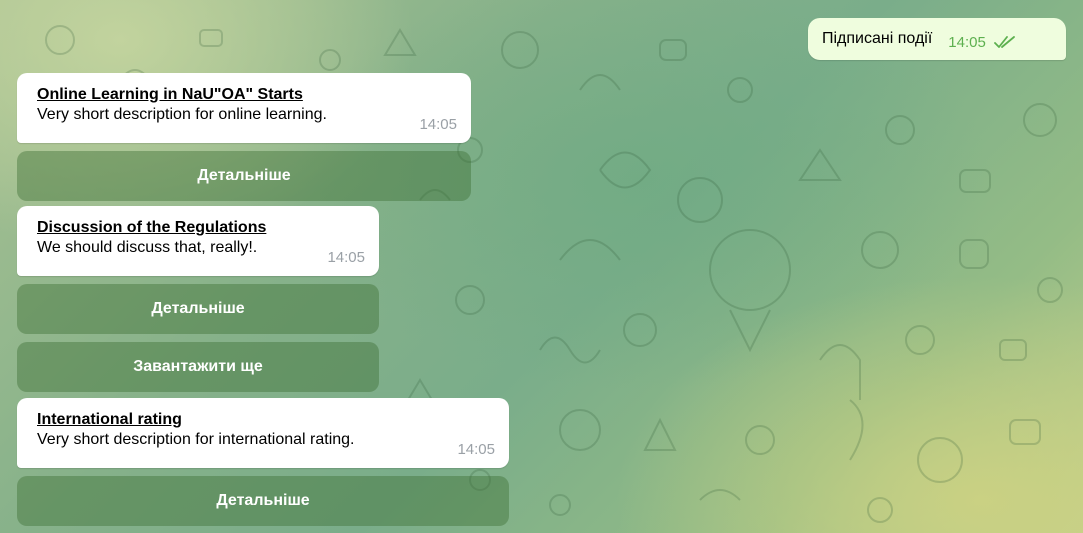 The height and width of the screenshot is (533, 1083). I want to click on message-description: We should discuss that, really!., so click(147, 247).